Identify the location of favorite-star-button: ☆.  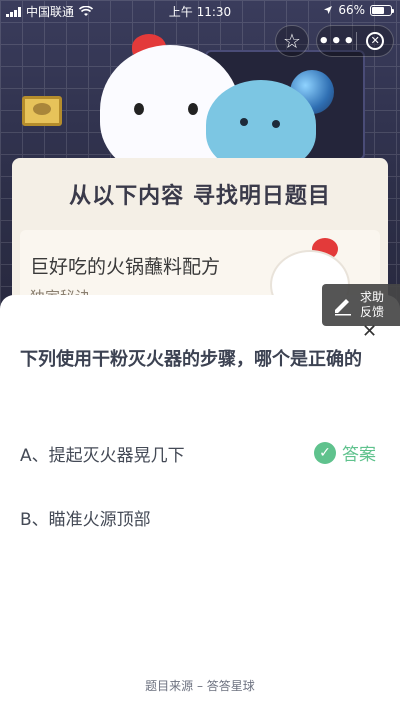
(292, 41).